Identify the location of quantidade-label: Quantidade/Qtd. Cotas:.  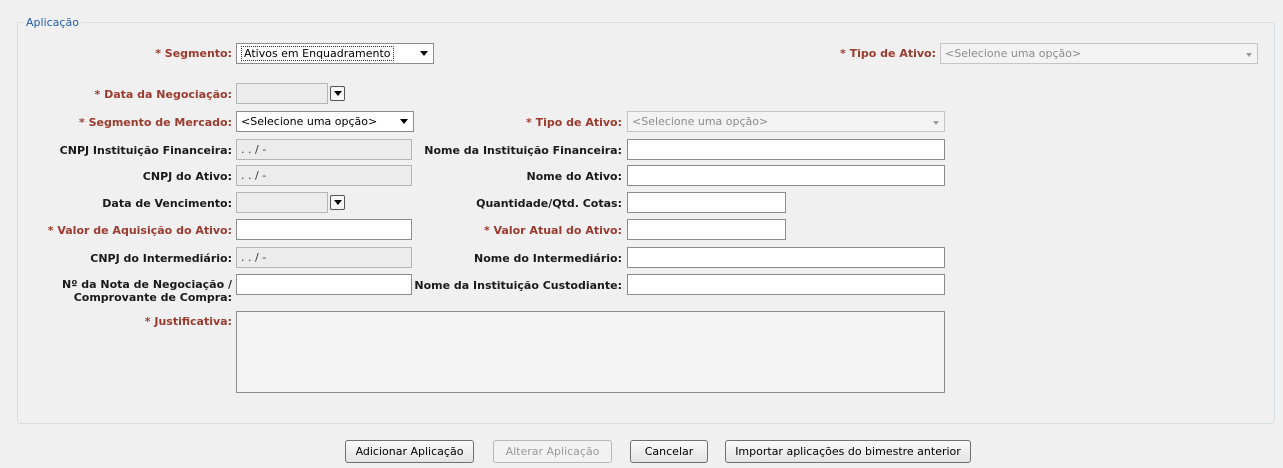
(549, 203).